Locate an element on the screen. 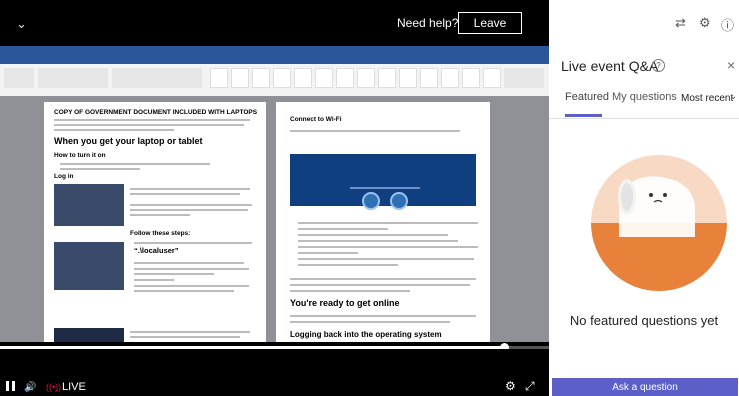 This screenshot has width=739, height=396. tab-my-questions: My questions is located at coordinates (644, 97).